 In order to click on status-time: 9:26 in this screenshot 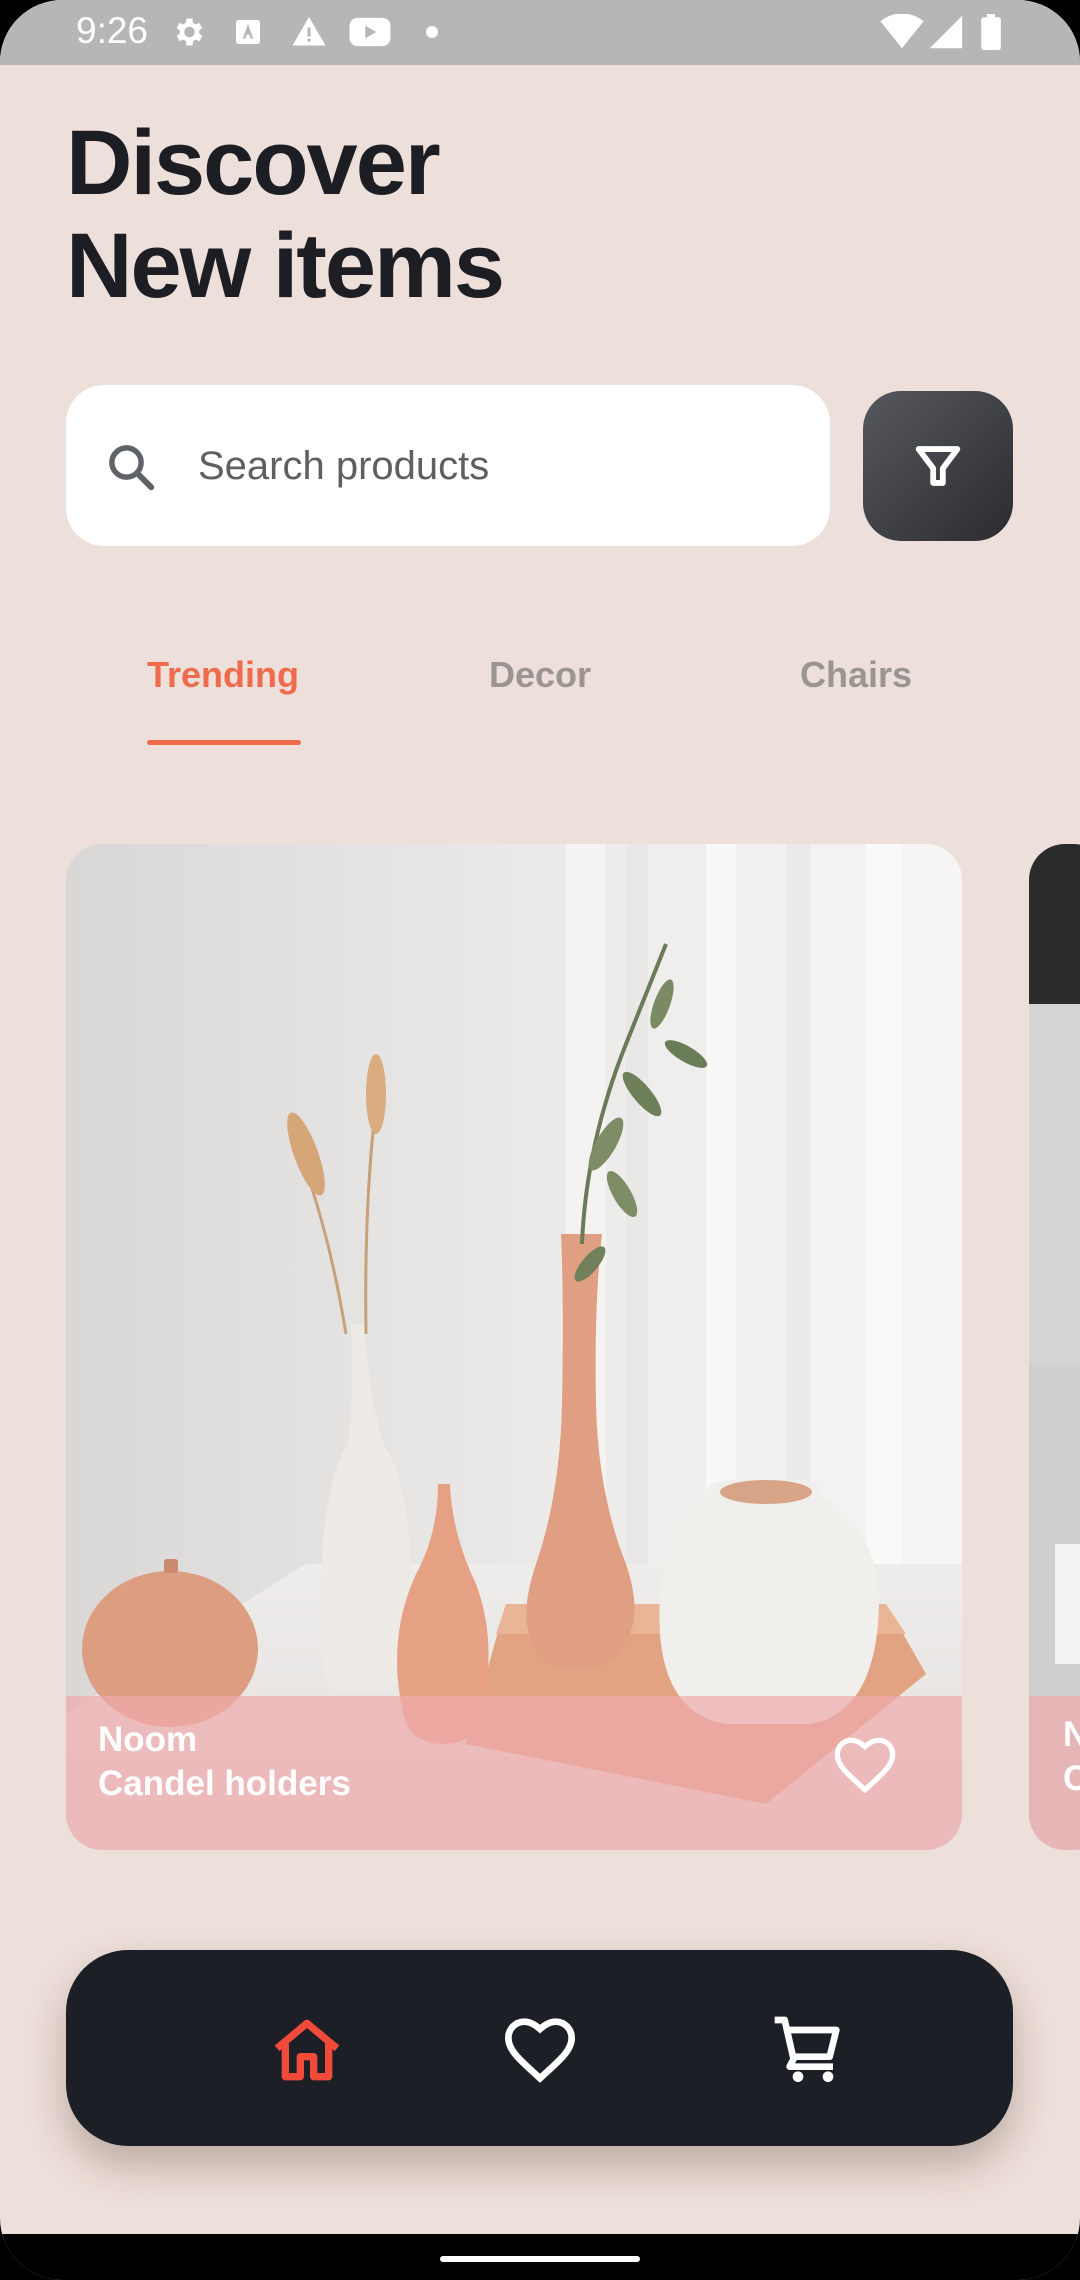, I will do `click(112, 30)`.